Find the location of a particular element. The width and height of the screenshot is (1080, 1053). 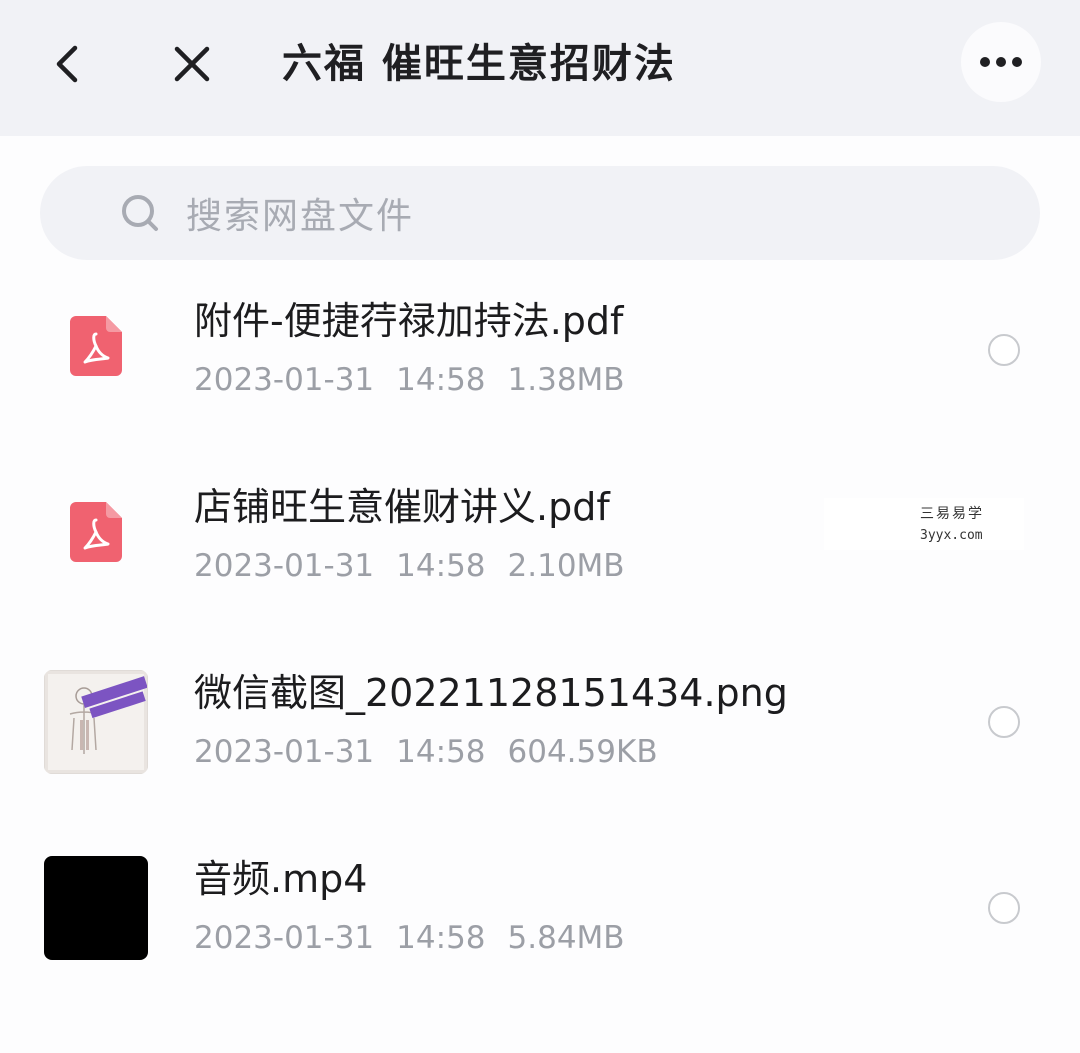

back-button is located at coordinates (68, 64).